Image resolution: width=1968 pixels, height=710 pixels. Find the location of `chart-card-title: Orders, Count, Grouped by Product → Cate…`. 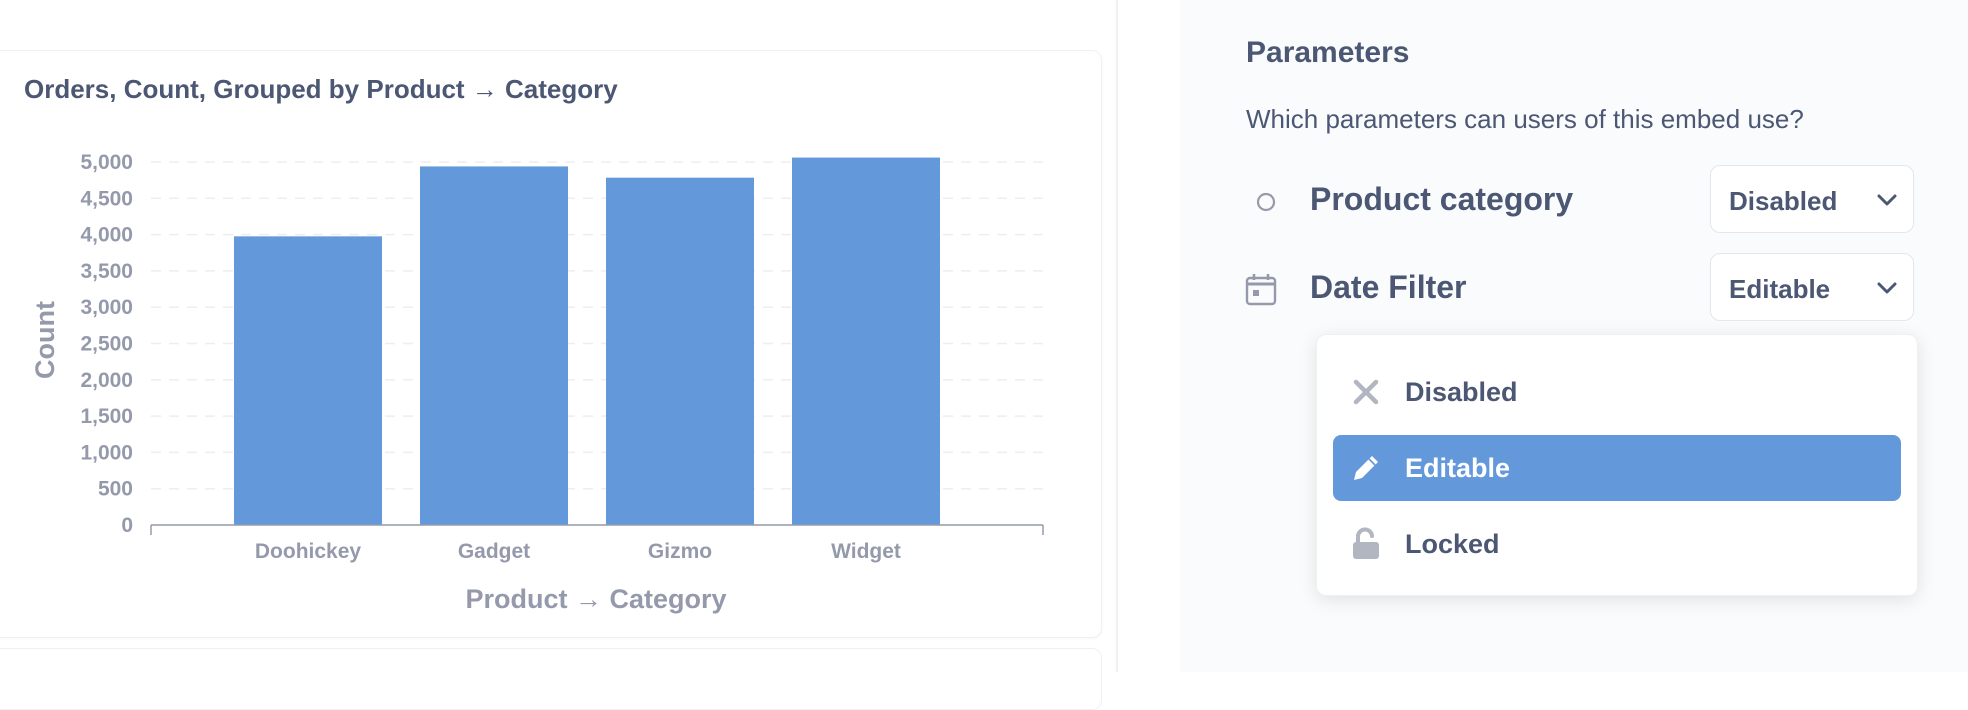

chart-card-title: Orders, Count, Grouped by Product → Cate… is located at coordinates (321, 89).